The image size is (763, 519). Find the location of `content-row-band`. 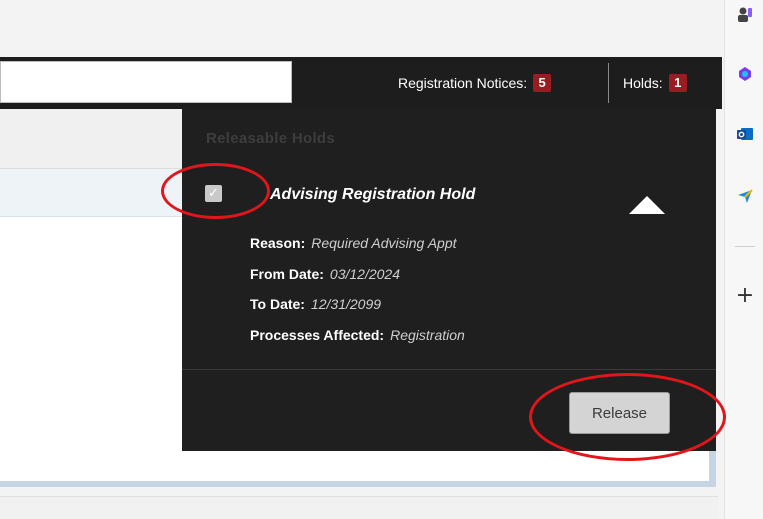

content-row-band is located at coordinates (91, 193).